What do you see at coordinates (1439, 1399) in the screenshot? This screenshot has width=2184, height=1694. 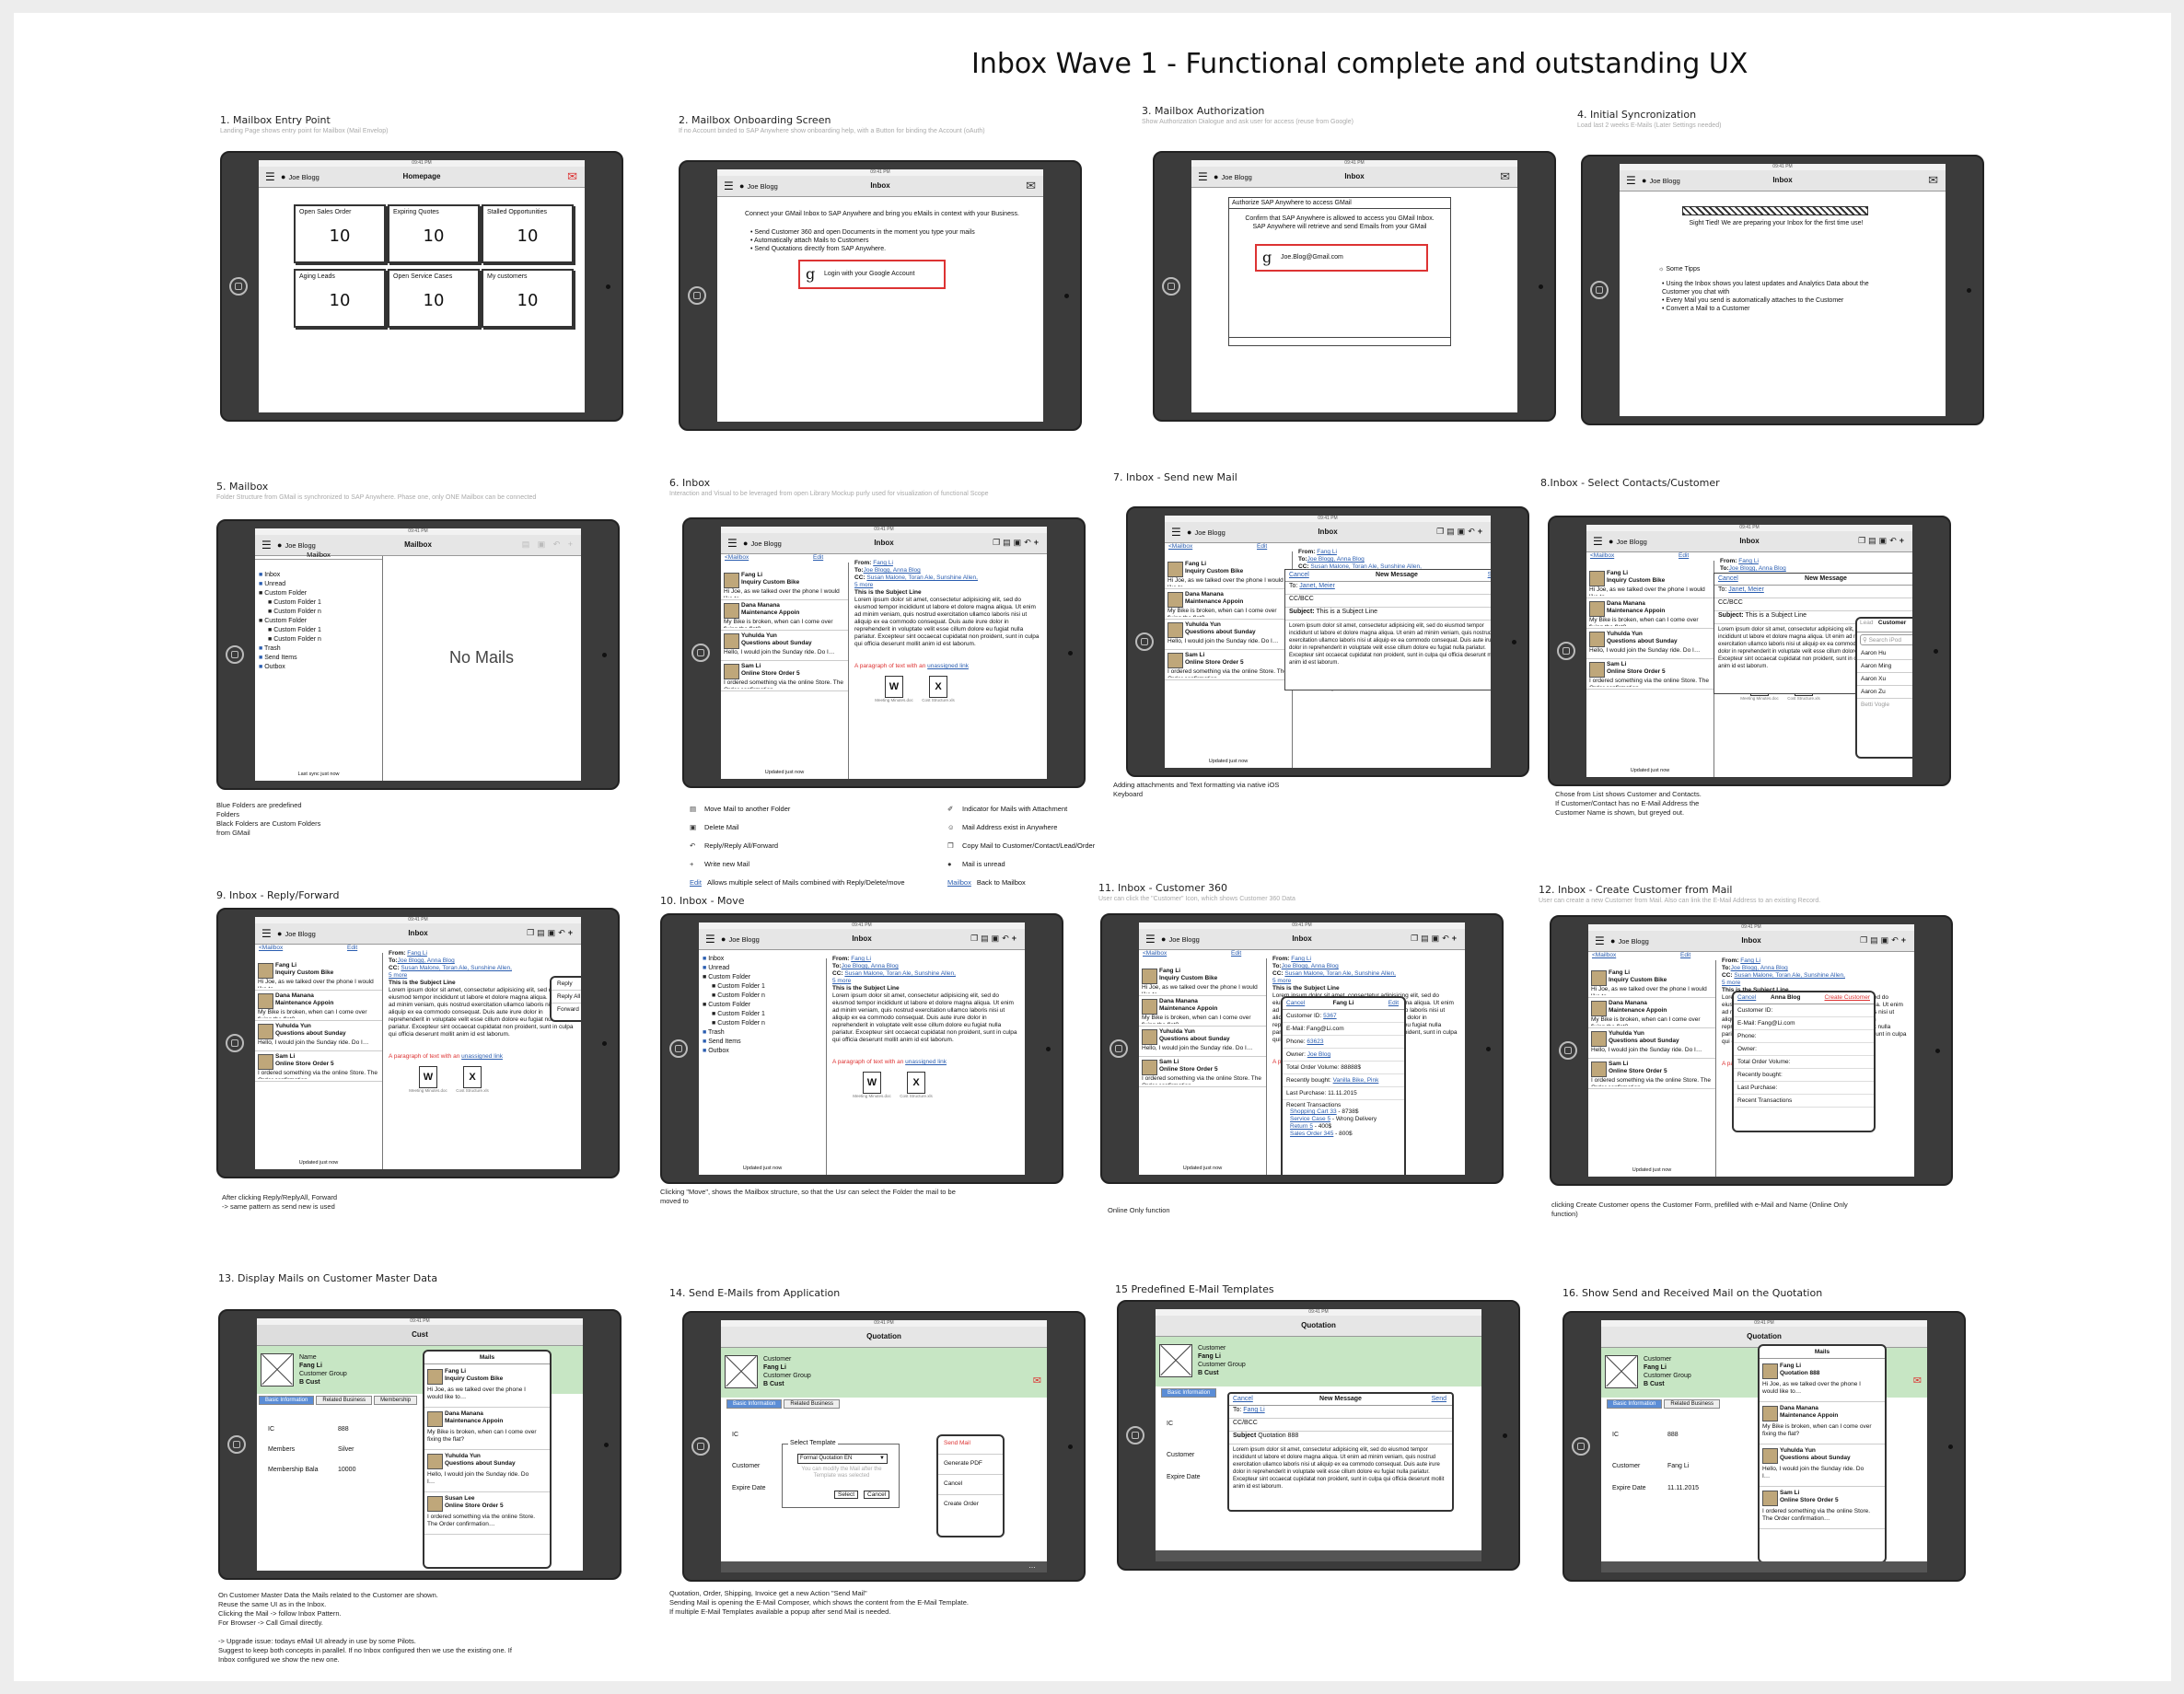 I see `send-button: Send` at bounding box center [1439, 1399].